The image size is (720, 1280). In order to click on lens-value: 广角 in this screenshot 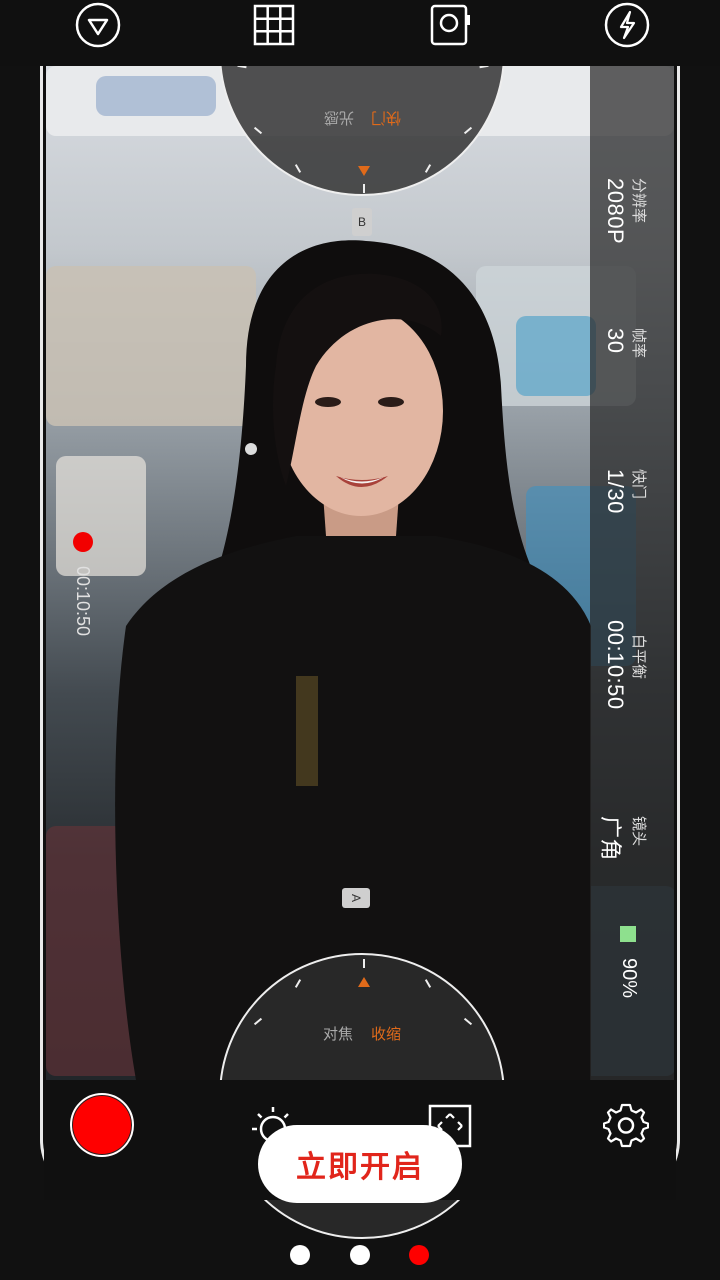, I will do `click(610, 839)`.